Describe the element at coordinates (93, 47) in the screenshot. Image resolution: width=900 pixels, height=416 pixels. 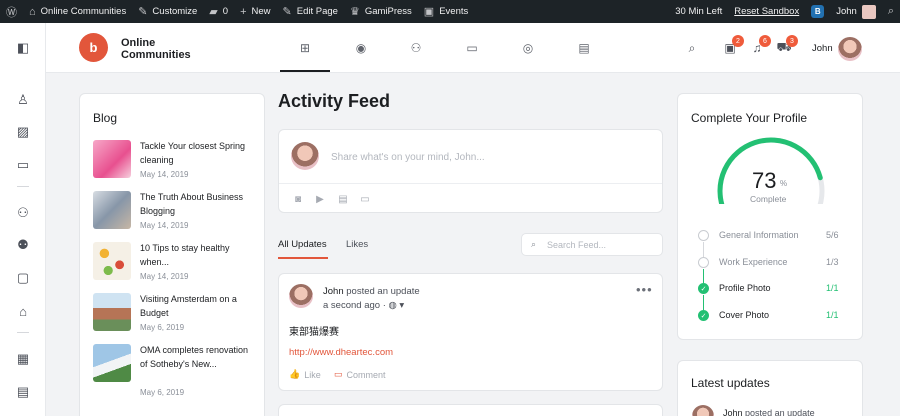
I see `site-logo: b` at that location.